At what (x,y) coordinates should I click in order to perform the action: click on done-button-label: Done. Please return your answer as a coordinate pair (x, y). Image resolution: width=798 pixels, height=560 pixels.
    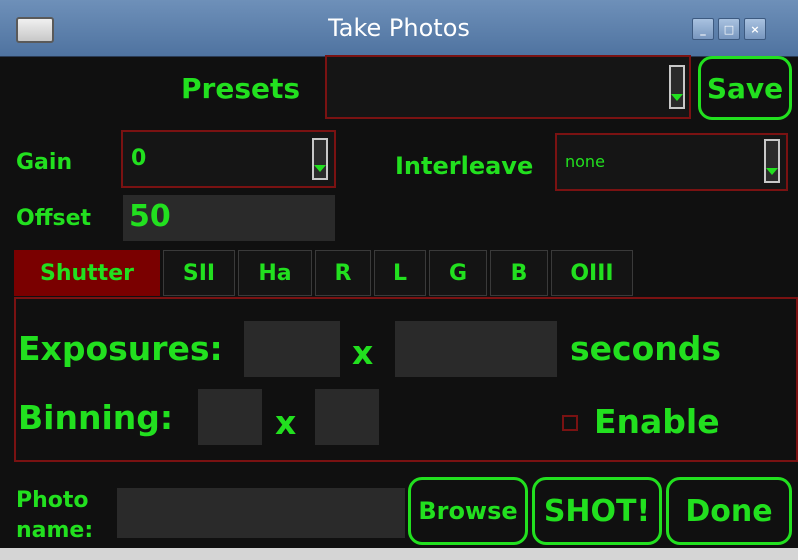
    Looking at the image, I should click on (729, 511).